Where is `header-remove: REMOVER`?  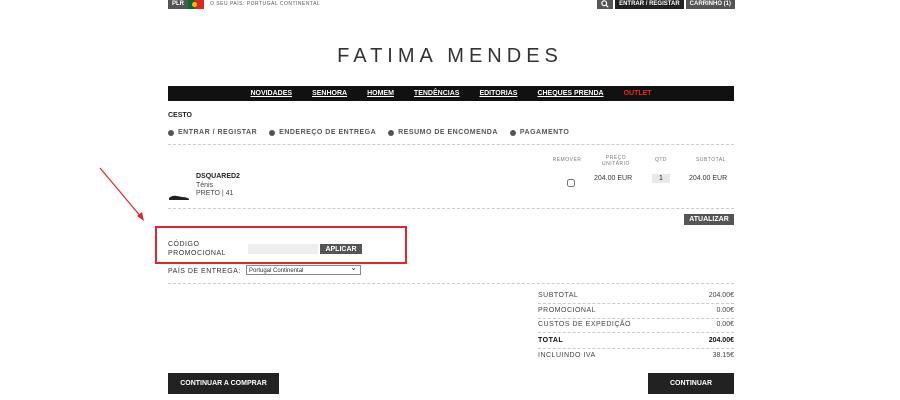 header-remove: REMOVER is located at coordinates (567, 160).